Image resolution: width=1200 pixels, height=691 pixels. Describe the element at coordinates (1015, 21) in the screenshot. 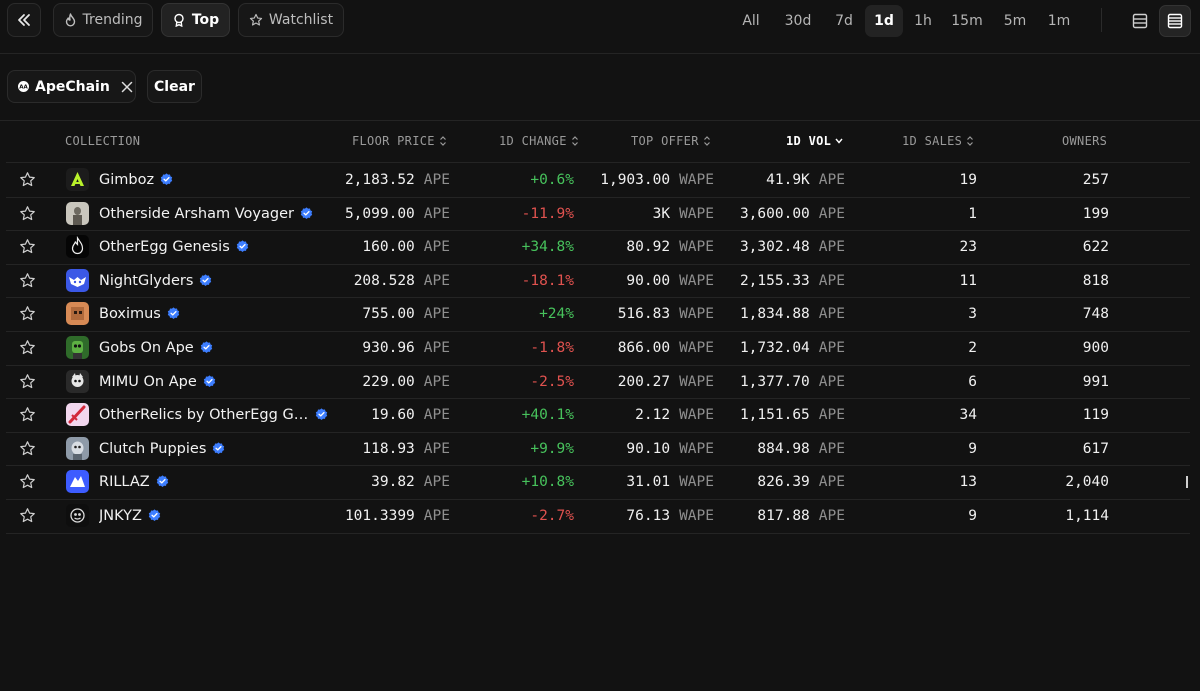

I see `time-filter-5m: 5m` at that location.